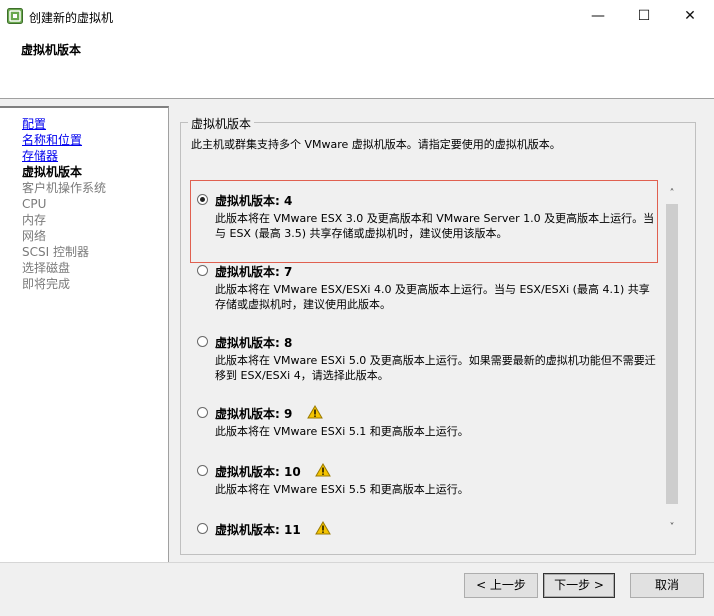 Image resolution: width=714 pixels, height=616 pixels. What do you see at coordinates (34, 204) in the screenshot?
I see `nav-item-cpu: CPU` at bounding box center [34, 204].